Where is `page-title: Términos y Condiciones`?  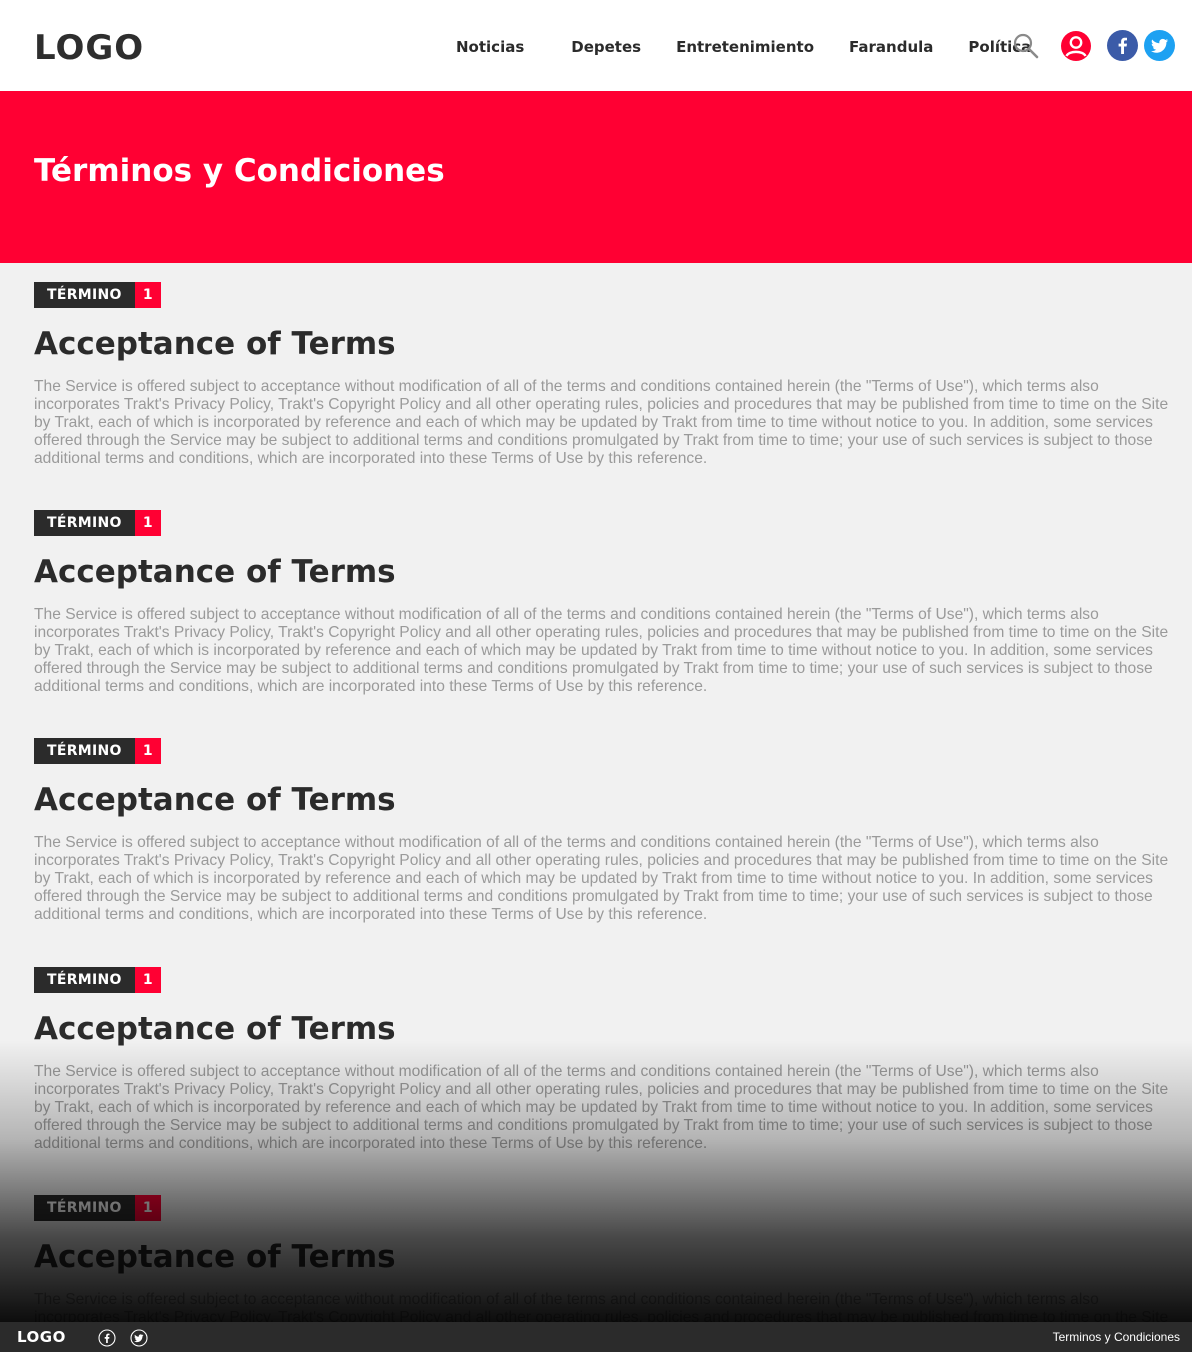 page-title: Términos y Condiciones is located at coordinates (239, 171).